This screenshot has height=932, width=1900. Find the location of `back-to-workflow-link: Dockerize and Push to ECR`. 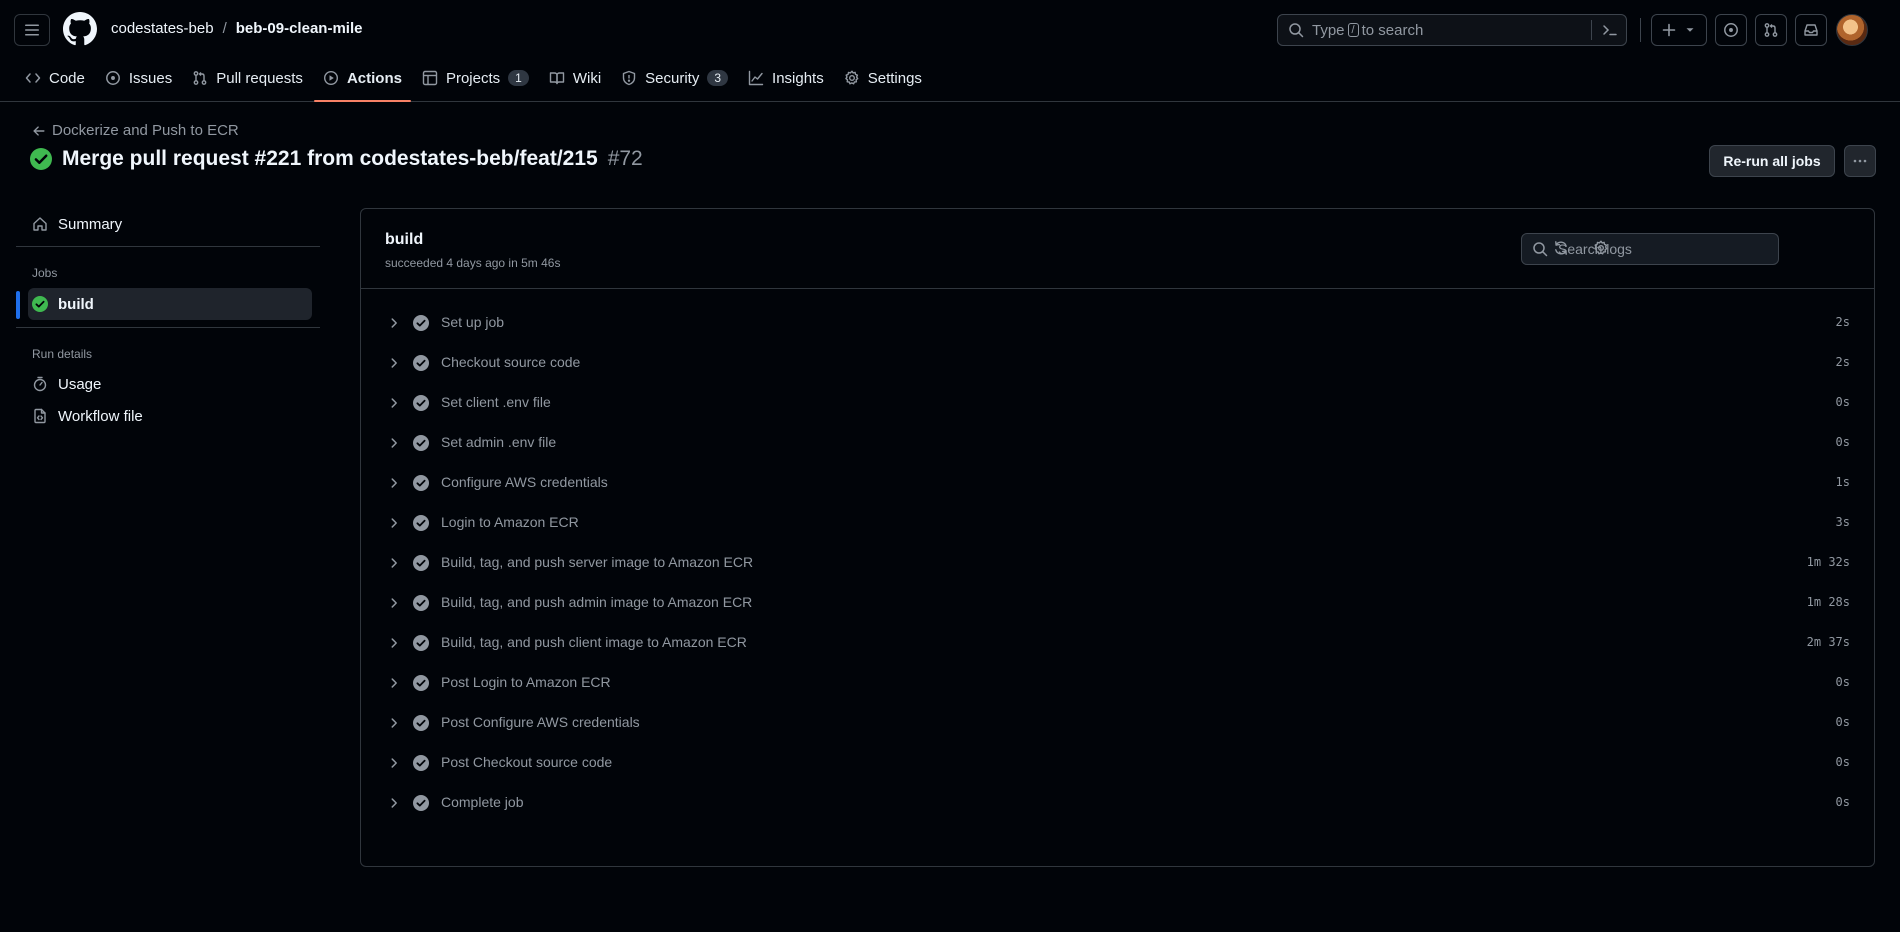

back-to-workflow-link: Dockerize and Push to ECR is located at coordinates (135, 130).